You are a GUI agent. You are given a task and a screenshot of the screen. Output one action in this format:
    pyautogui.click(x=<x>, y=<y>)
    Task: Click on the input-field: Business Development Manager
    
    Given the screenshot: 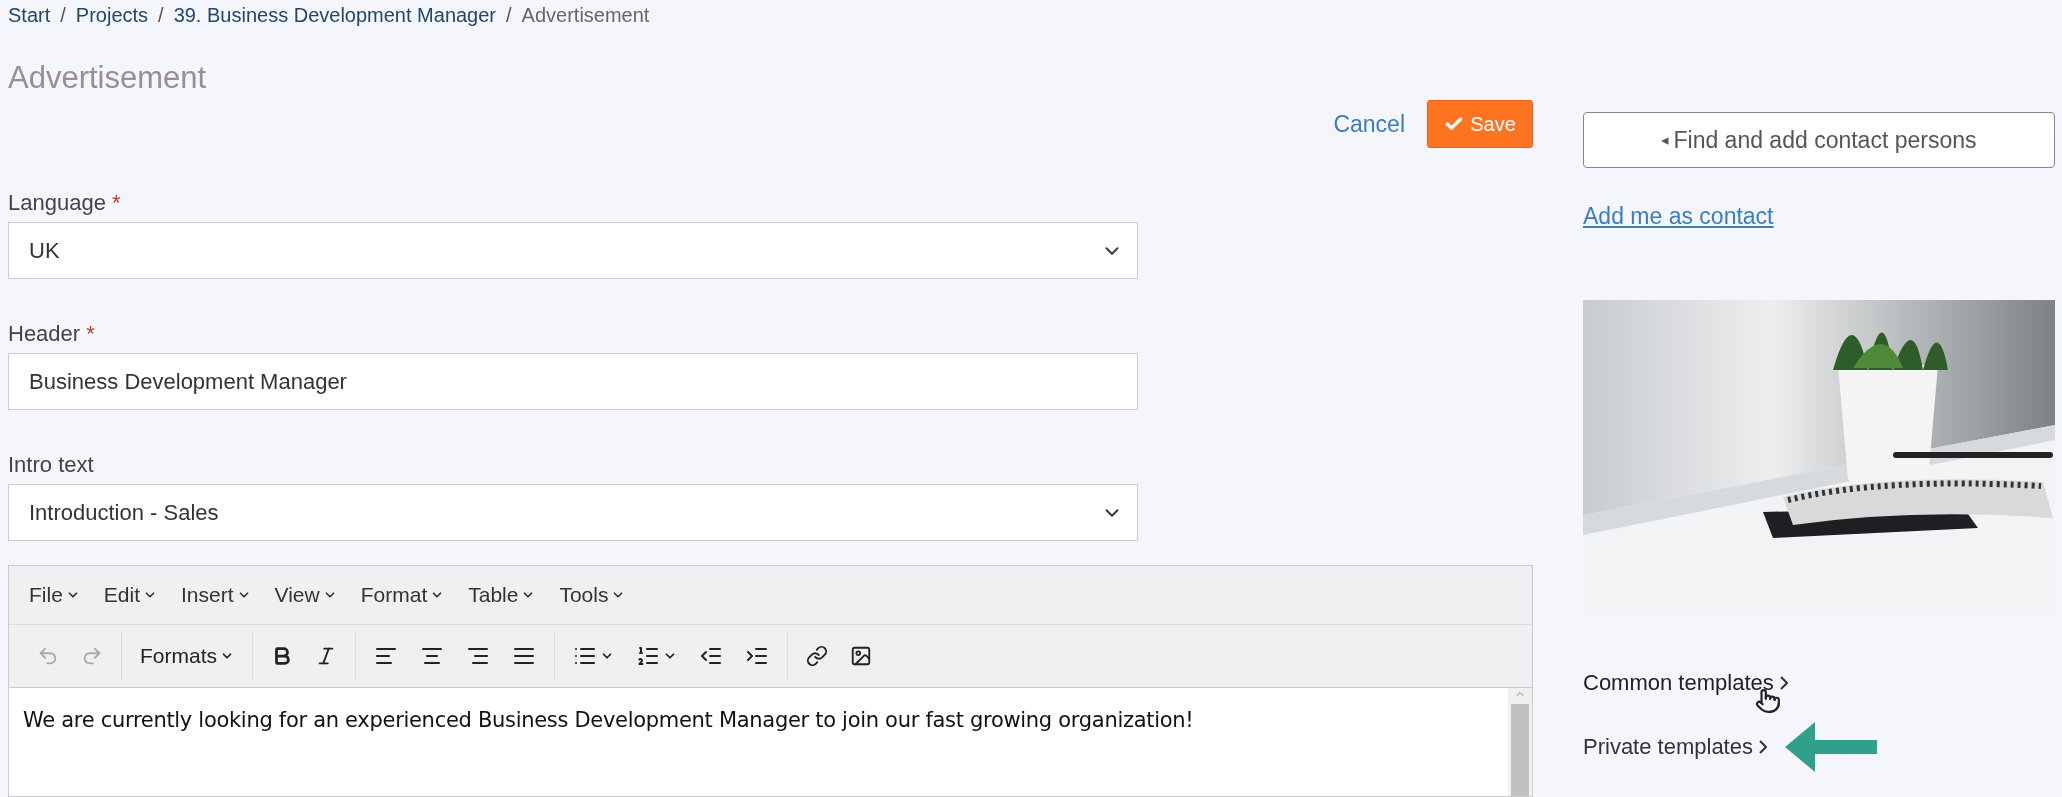 What is the action you would take?
    pyautogui.click(x=573, y=381)
    